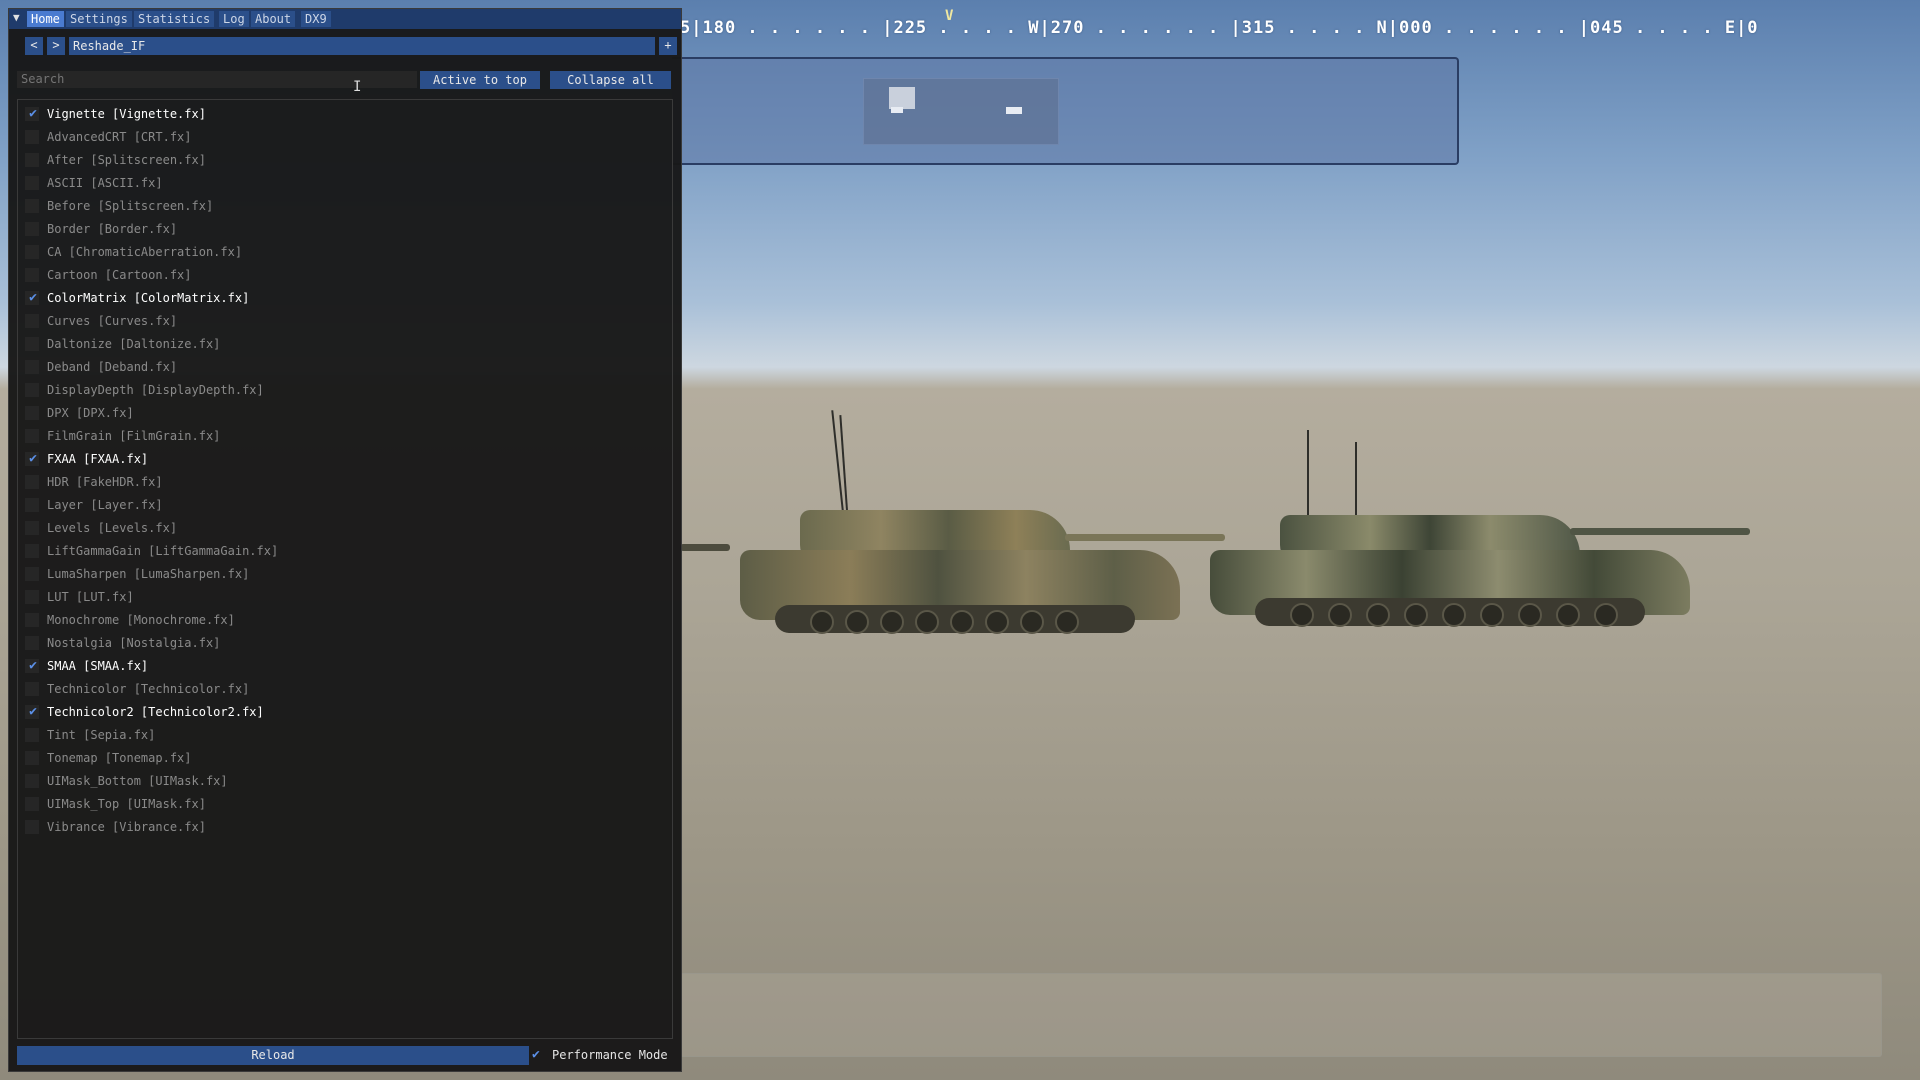 The width and height of the screenshot is (1920, 1080). Describe the element at coordinates (362, 46) in the screenshot. I see `preset-name-field: Reshade_IF` at that location.